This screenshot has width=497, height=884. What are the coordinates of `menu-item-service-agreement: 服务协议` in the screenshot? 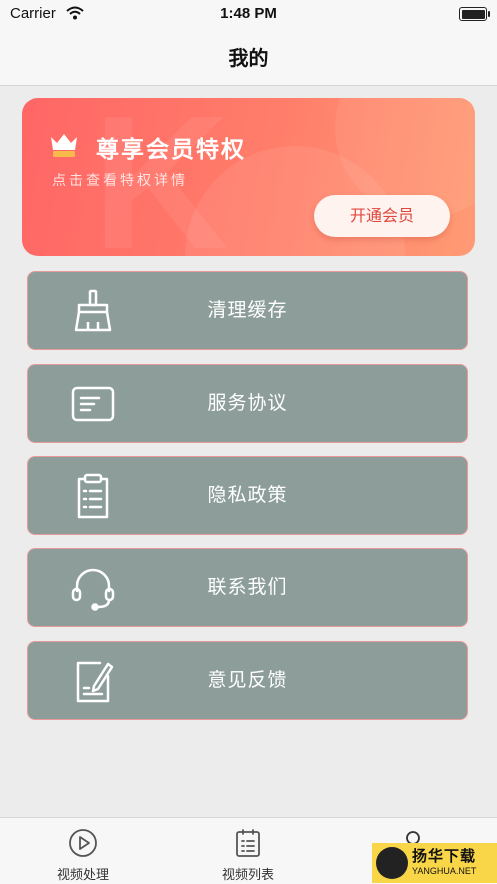 It's located at (247, 403).